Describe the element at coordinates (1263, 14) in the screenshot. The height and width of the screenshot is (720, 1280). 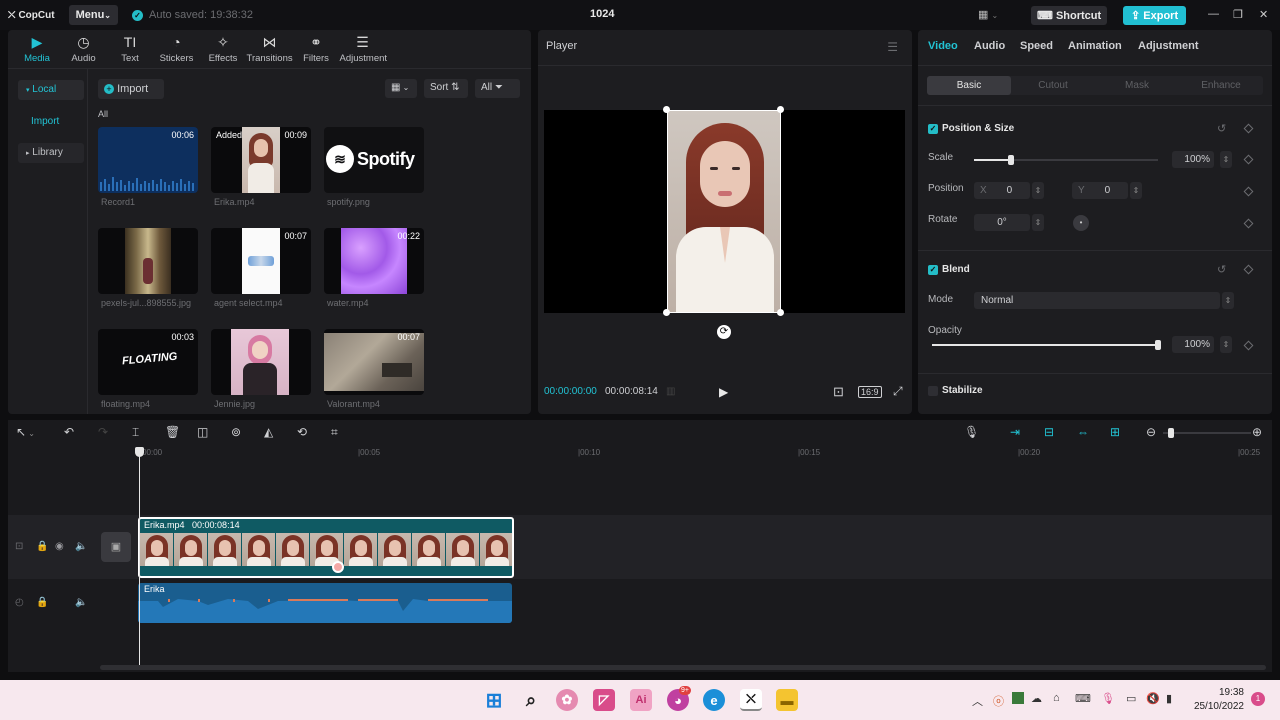
I see `close-icon: ✕` at that location.